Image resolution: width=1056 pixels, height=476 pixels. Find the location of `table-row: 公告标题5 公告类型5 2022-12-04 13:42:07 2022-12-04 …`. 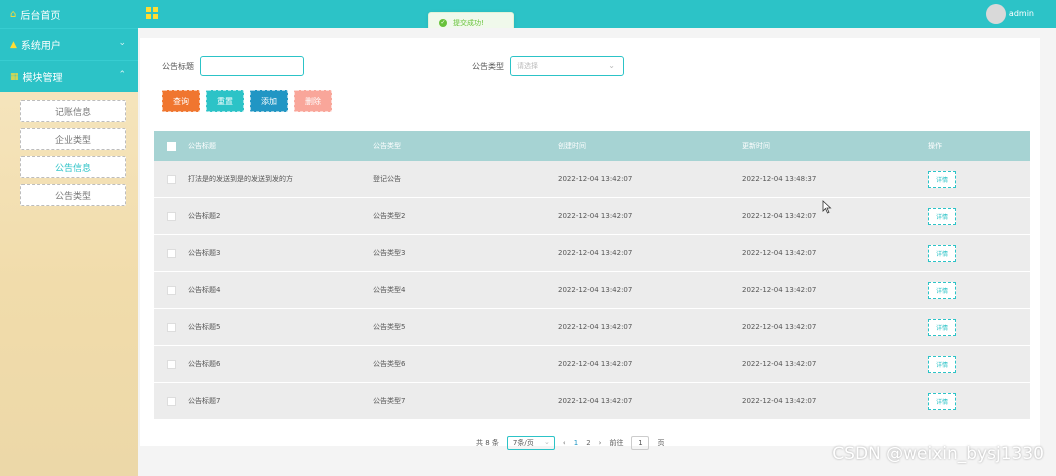

table-row: 公告标题5 公告类型5 2022-12-04 13:42:07 2022-12-04 … is located at coordinates (592, 327).